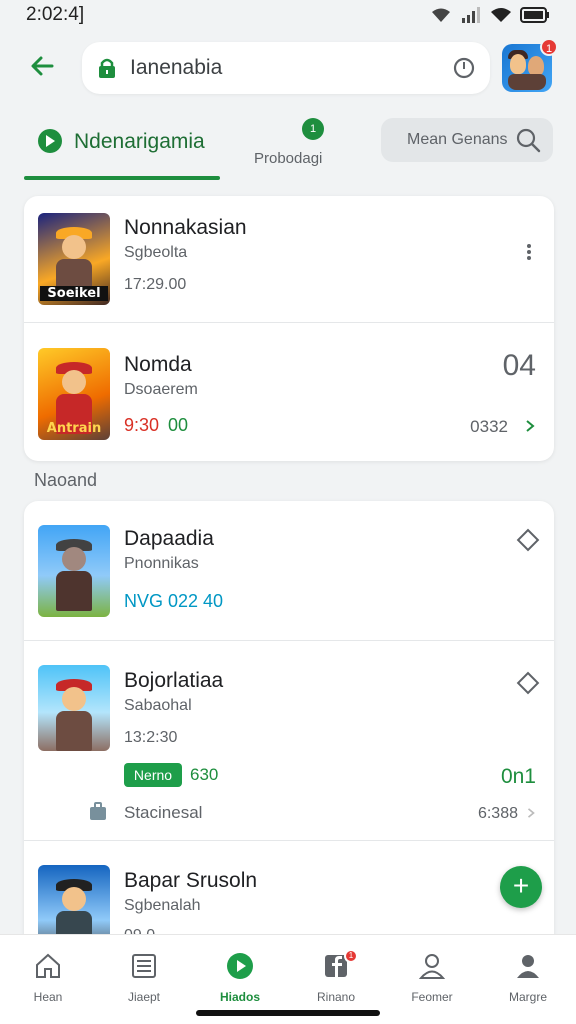 Image resolution: width=576 pixels, height=1024 pixels. What do you see at coordinates (471, 15) in the screenshot?
I see `signal-icon` at bounding box center [471, 15].